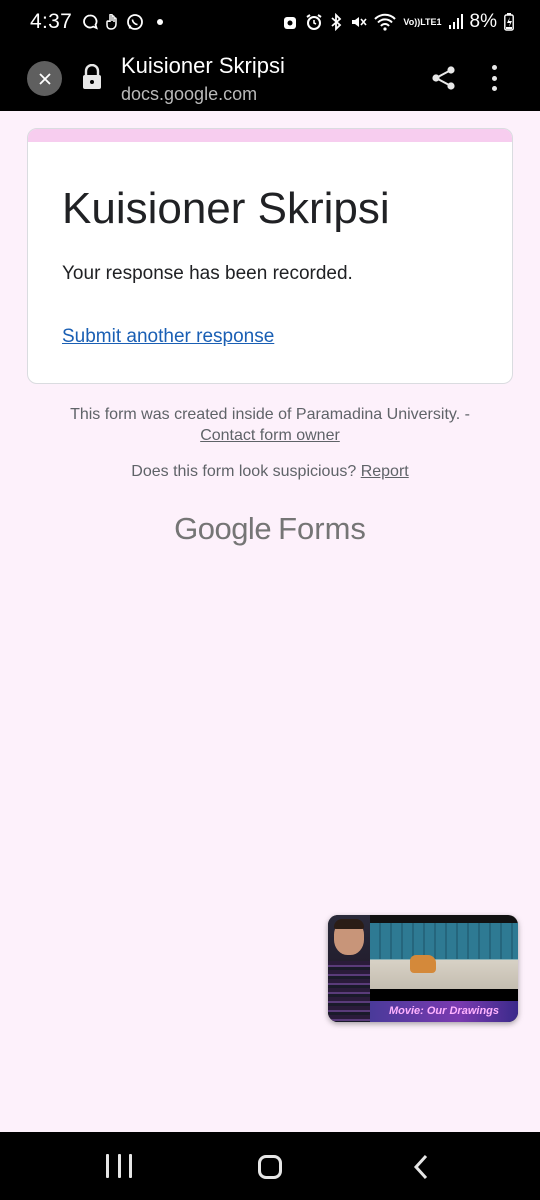 This screenshot has height=1200, width=540. What do you see at coordinates (398, 22) in the screenshot?
I see `status-right: Vo)) LTE1 8%` at bounding box center [398, 22].